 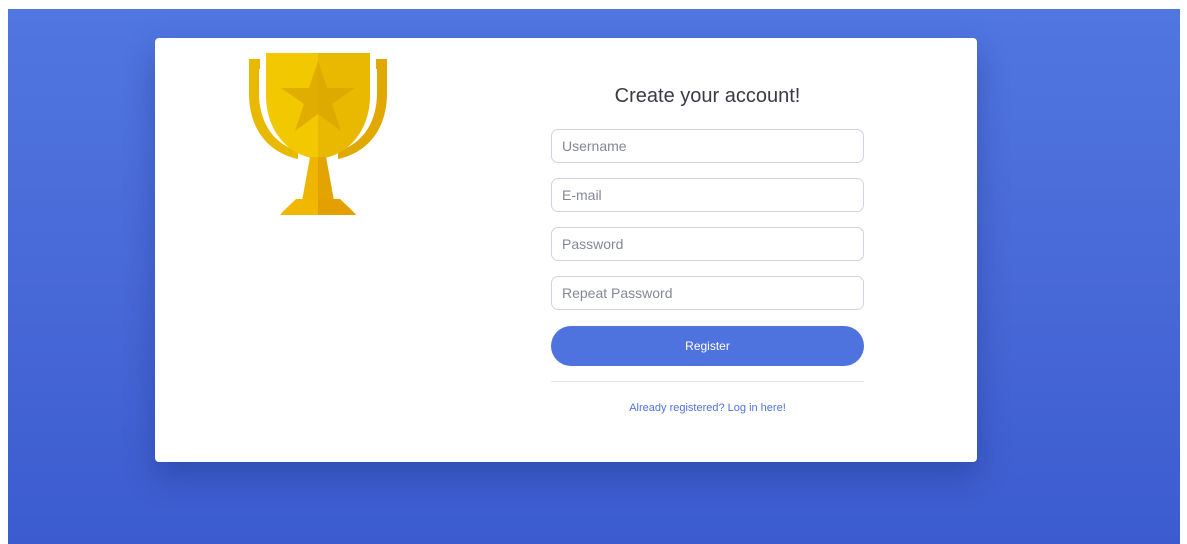 I want to click on trophy-icon, so click(x=318, y=134).